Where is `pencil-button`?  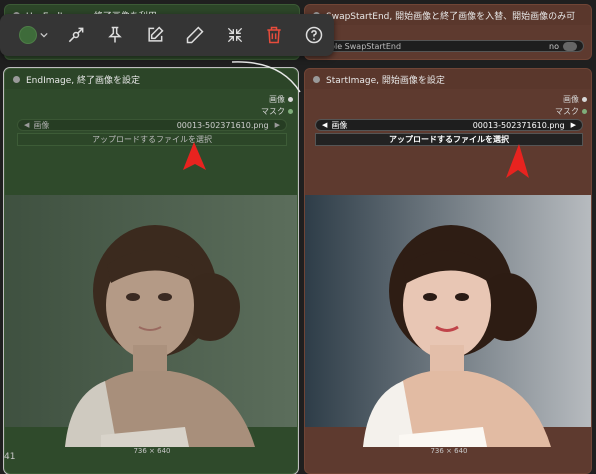 pencil-button is located at coordinates (195, 35).